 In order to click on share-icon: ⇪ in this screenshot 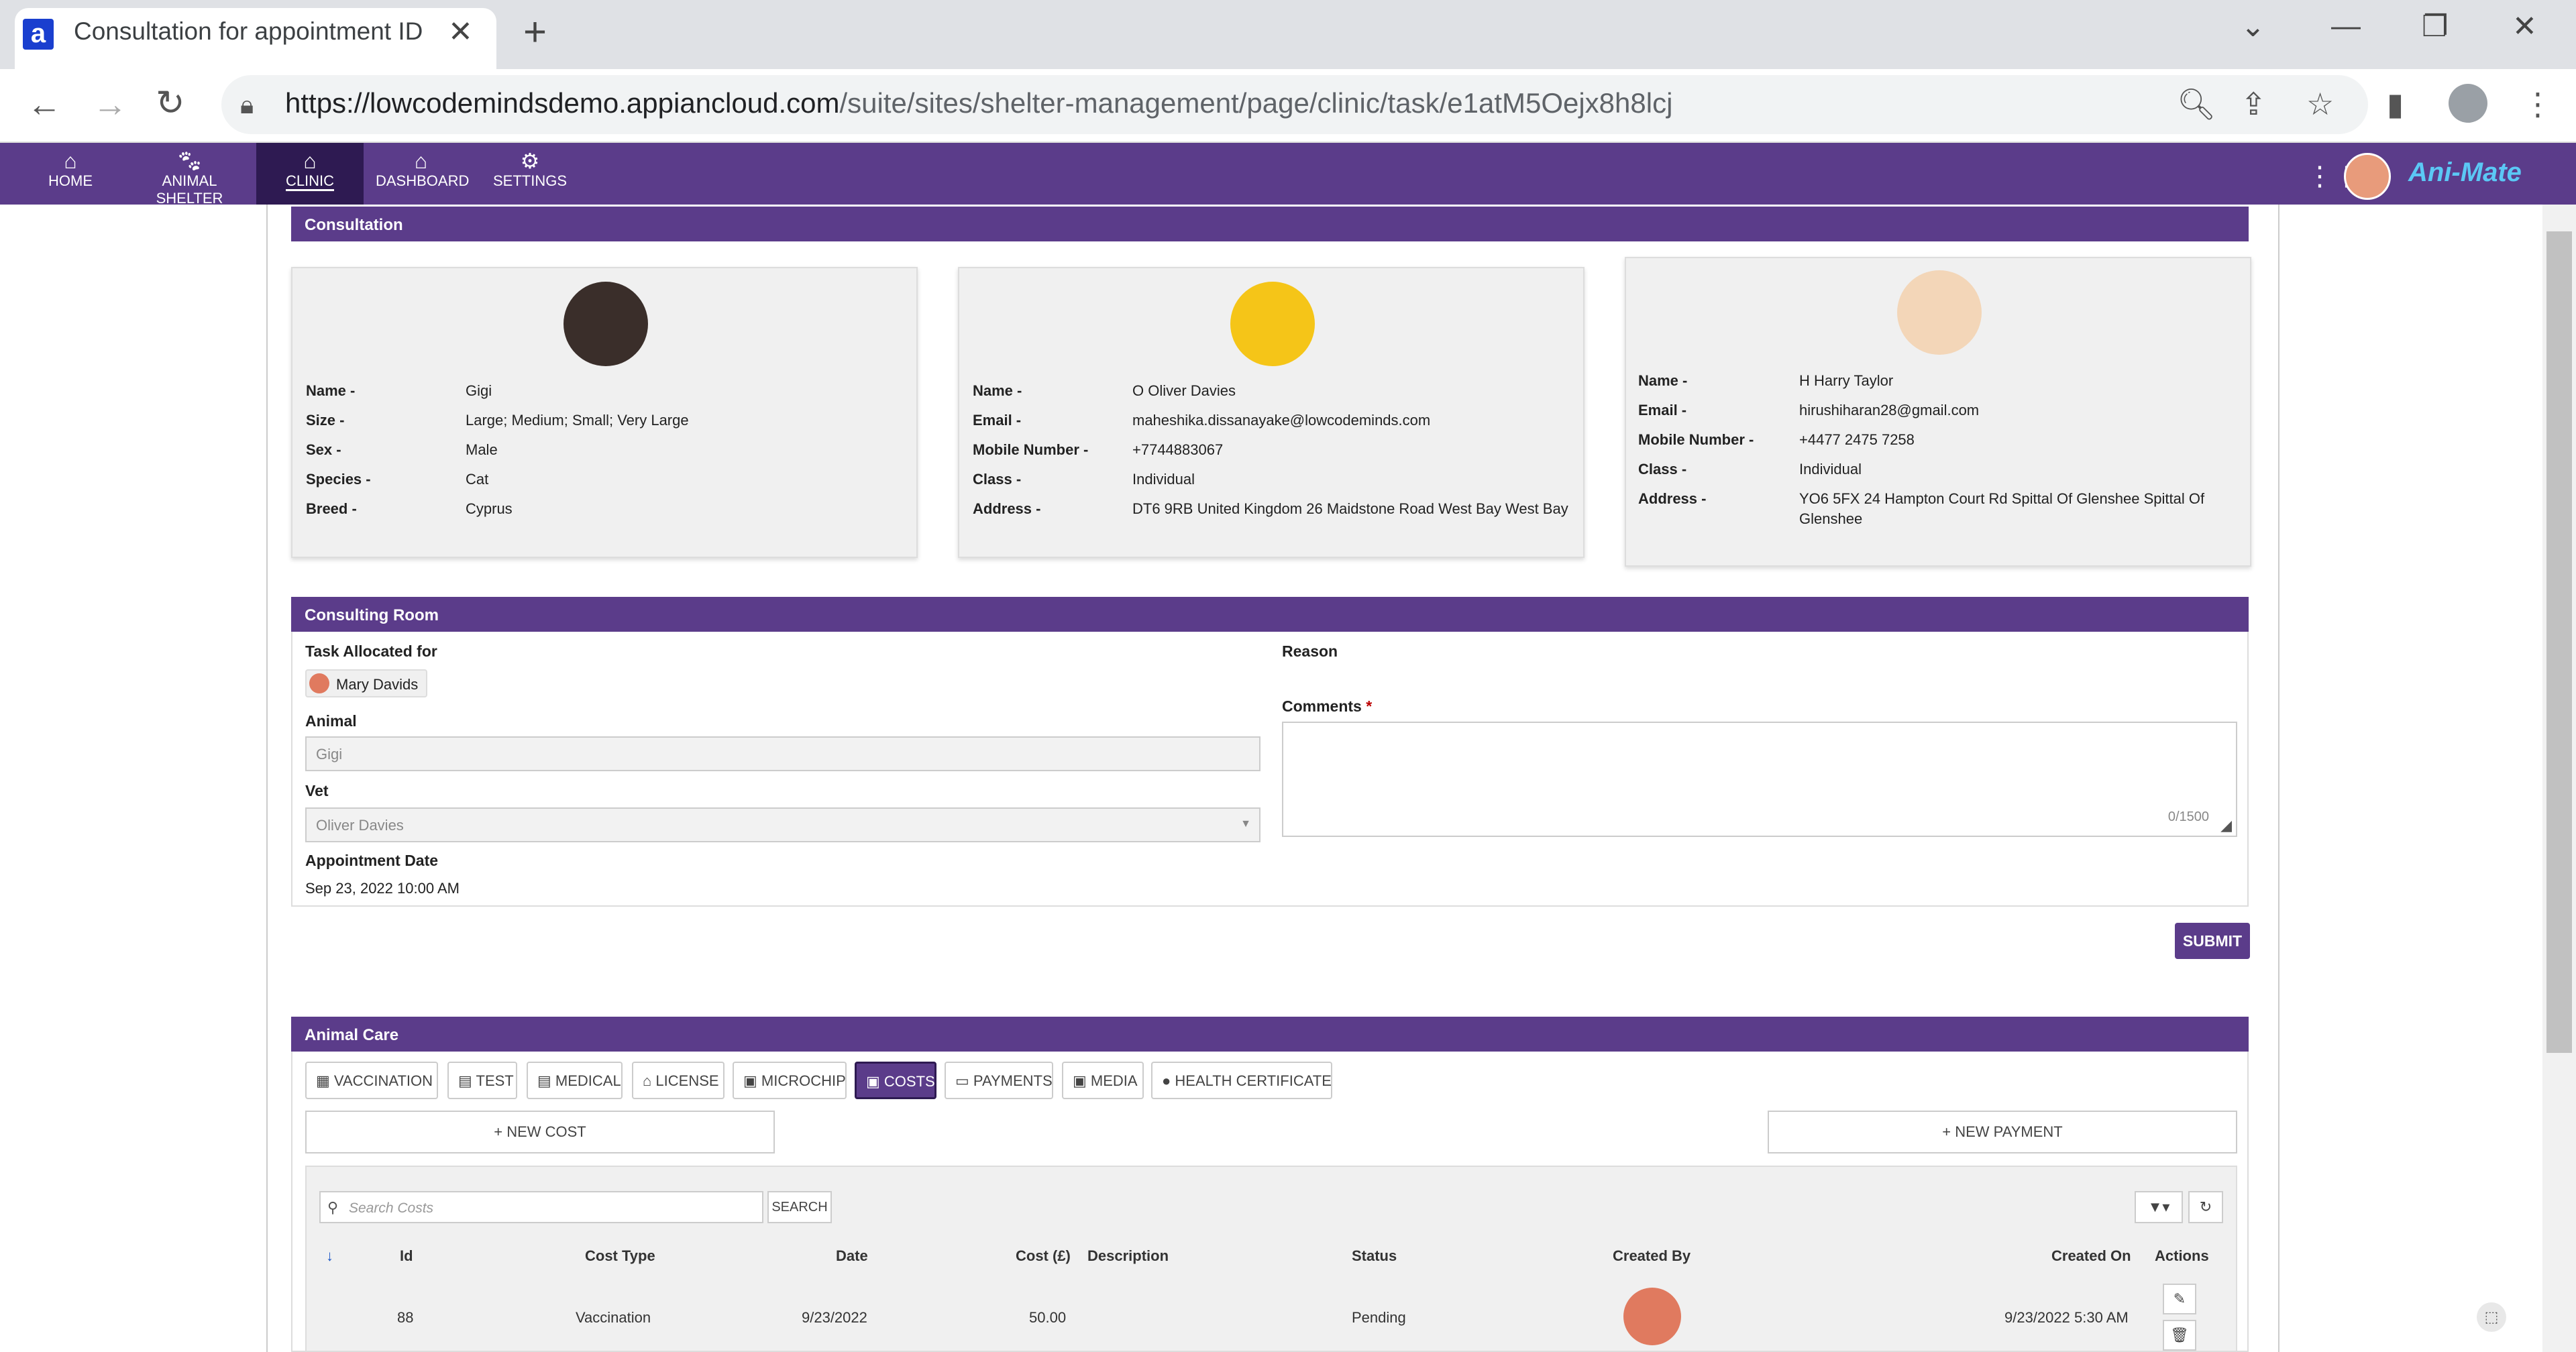, I will do `click(2254, 104)`.